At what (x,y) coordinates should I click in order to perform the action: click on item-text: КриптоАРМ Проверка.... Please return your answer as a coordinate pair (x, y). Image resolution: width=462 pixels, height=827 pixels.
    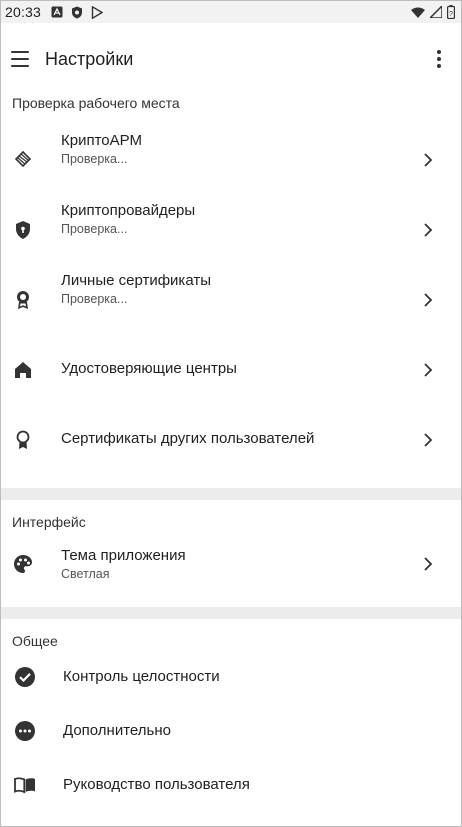
    Looking at the image, I should click on (101, 149).